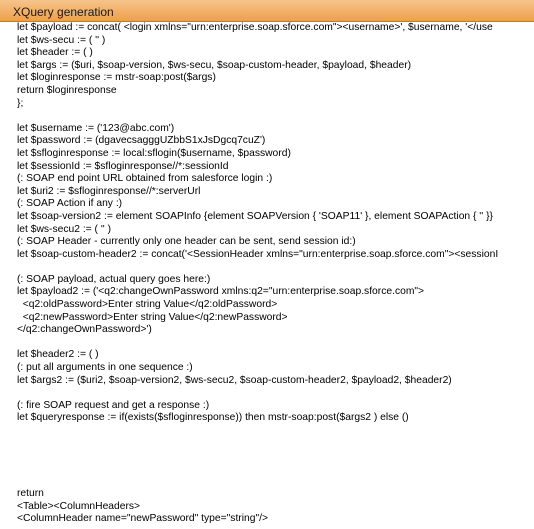 This screenshot has width=534, height=529. What do you see at coordinates (275, 41) in the screenshot?
I see `code-line: let $ws-secu := ( '' )` at bounding box center [275, 41].